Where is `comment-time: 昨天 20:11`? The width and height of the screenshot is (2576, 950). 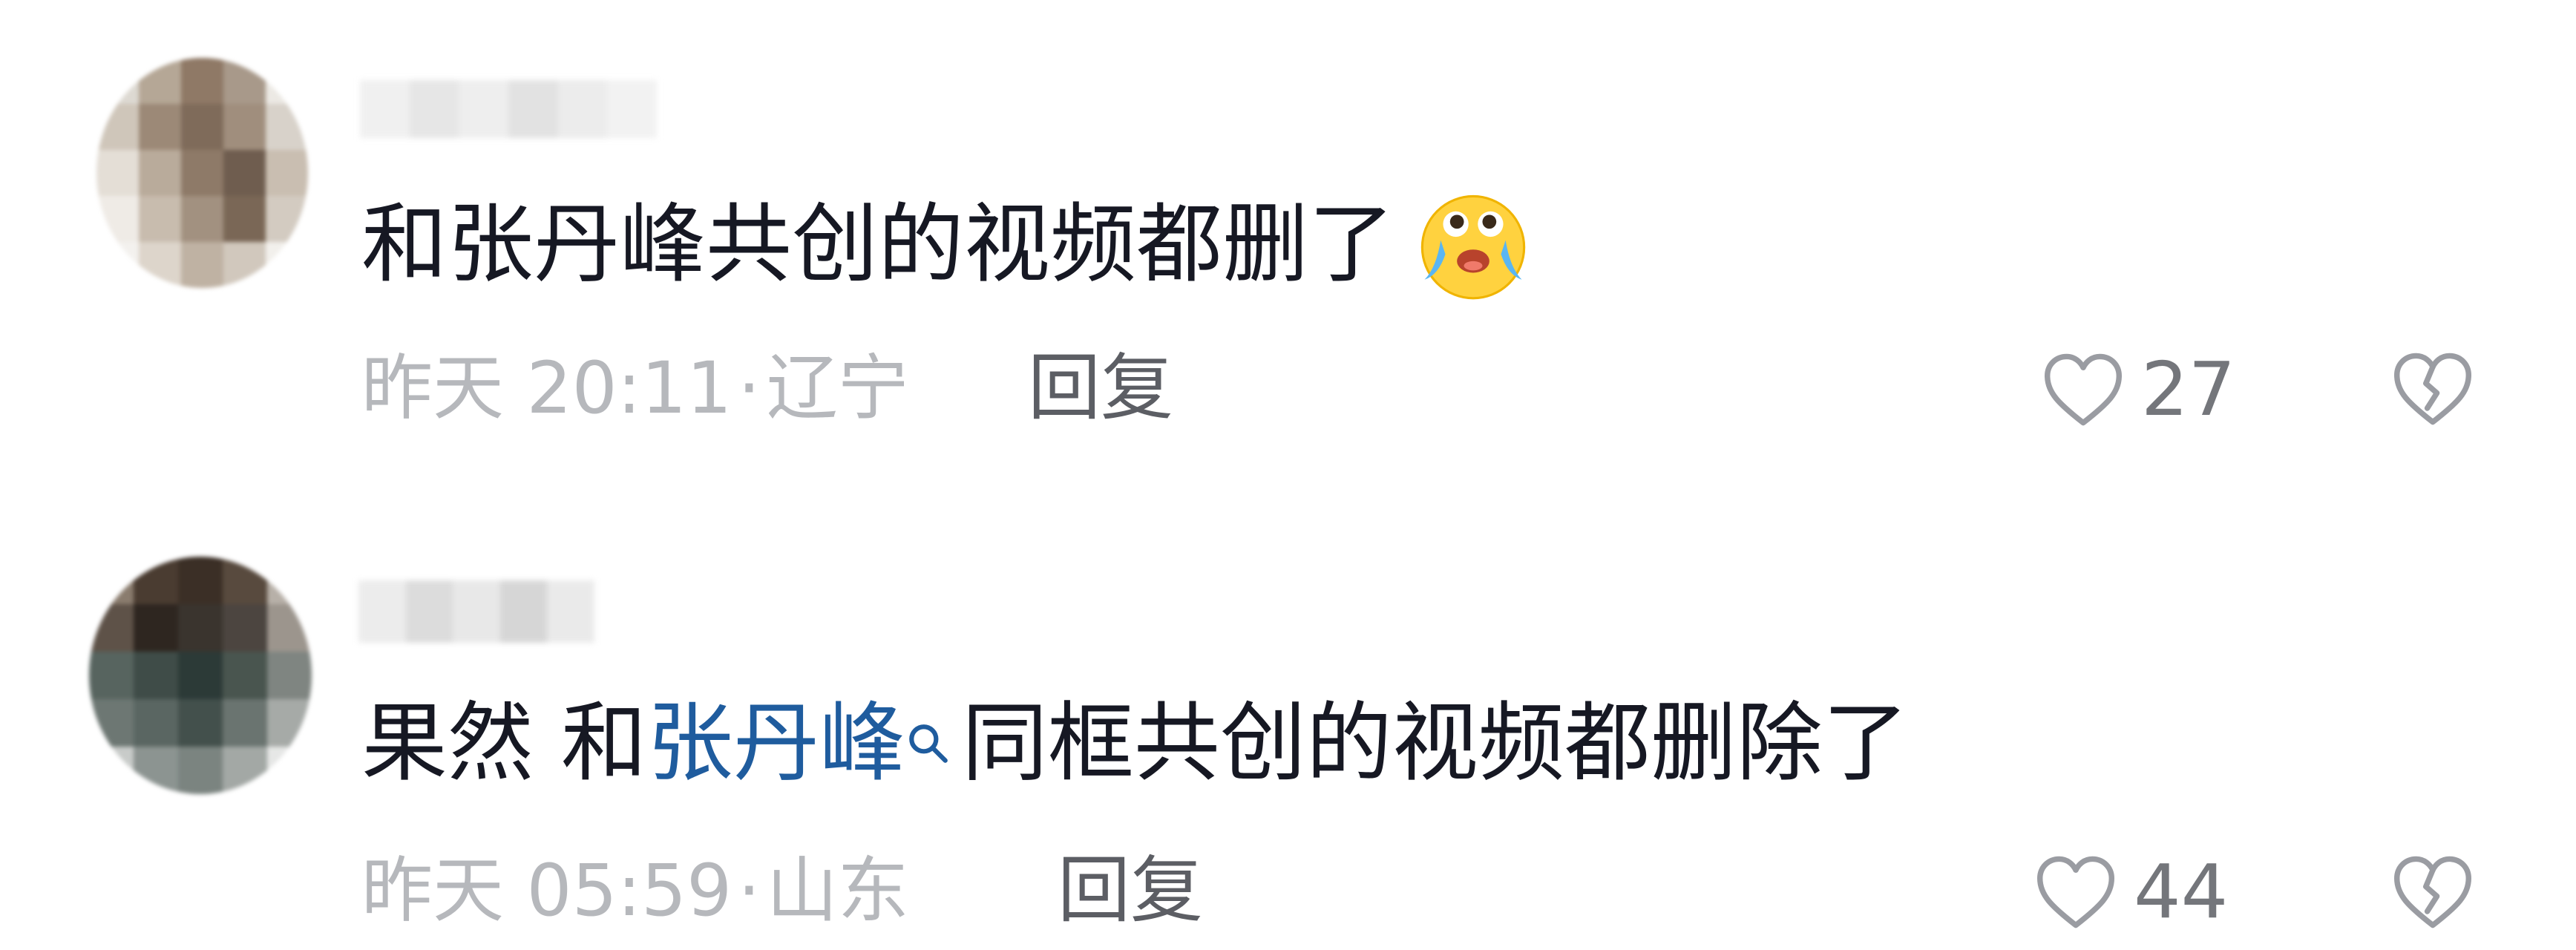 comment-time: 昨天 20:11 is located at coordinates (547, 388).